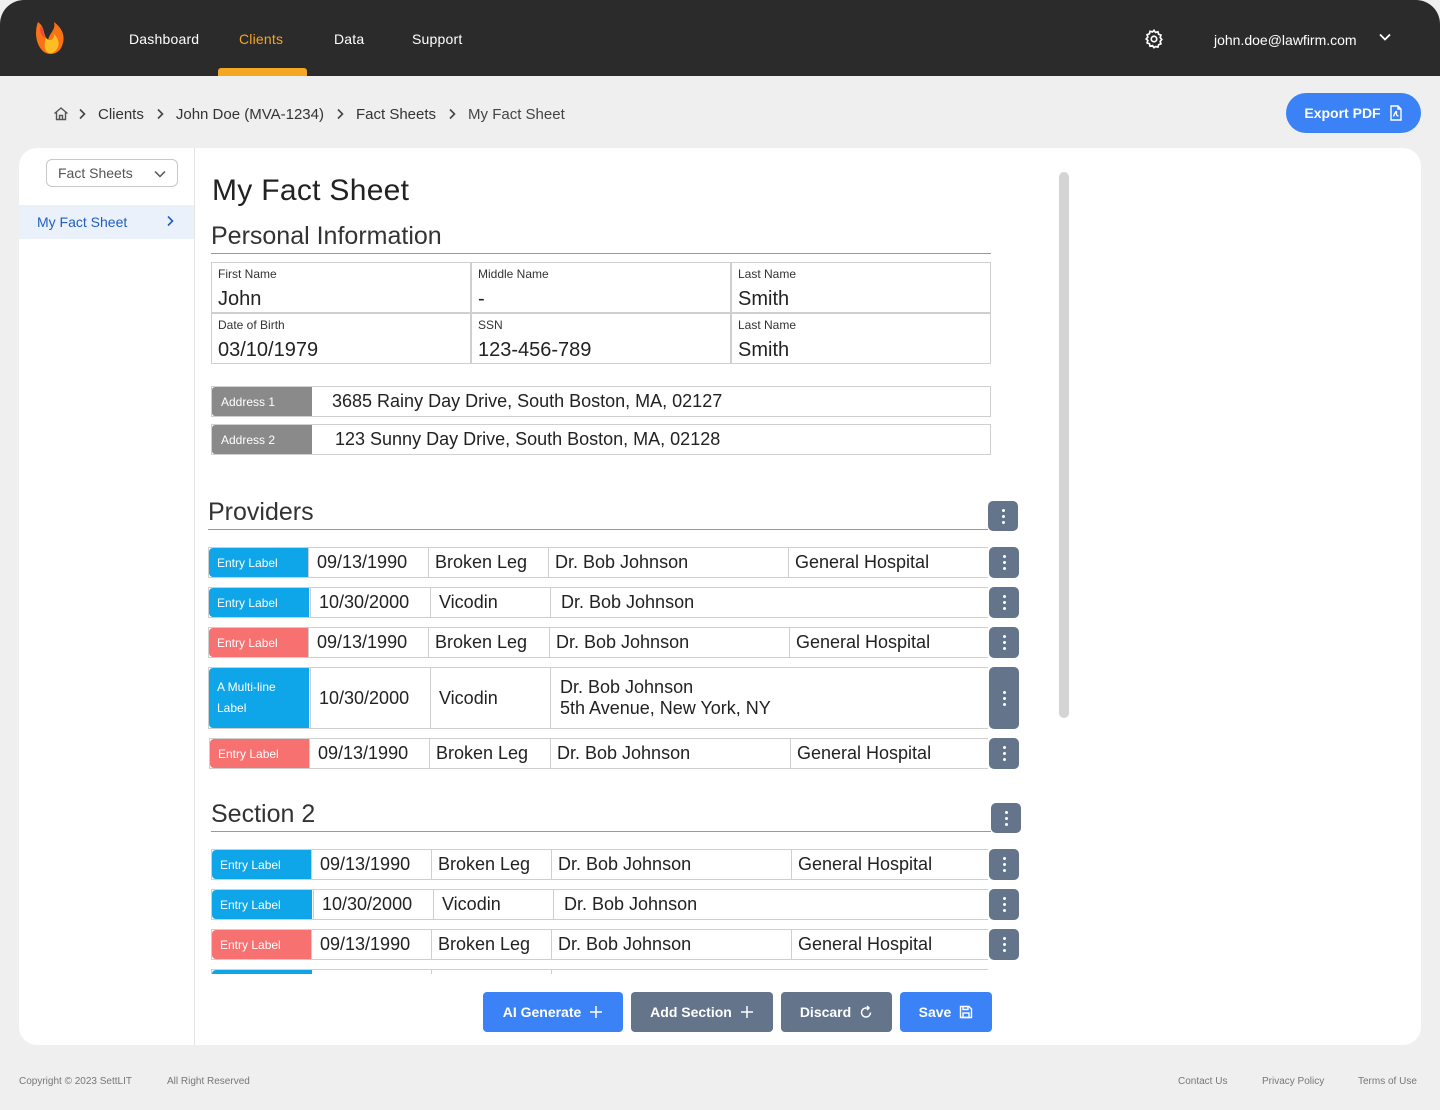  Describe the element at coordinates (601, 831) in the screenshot. I see `section-divider` at that location.